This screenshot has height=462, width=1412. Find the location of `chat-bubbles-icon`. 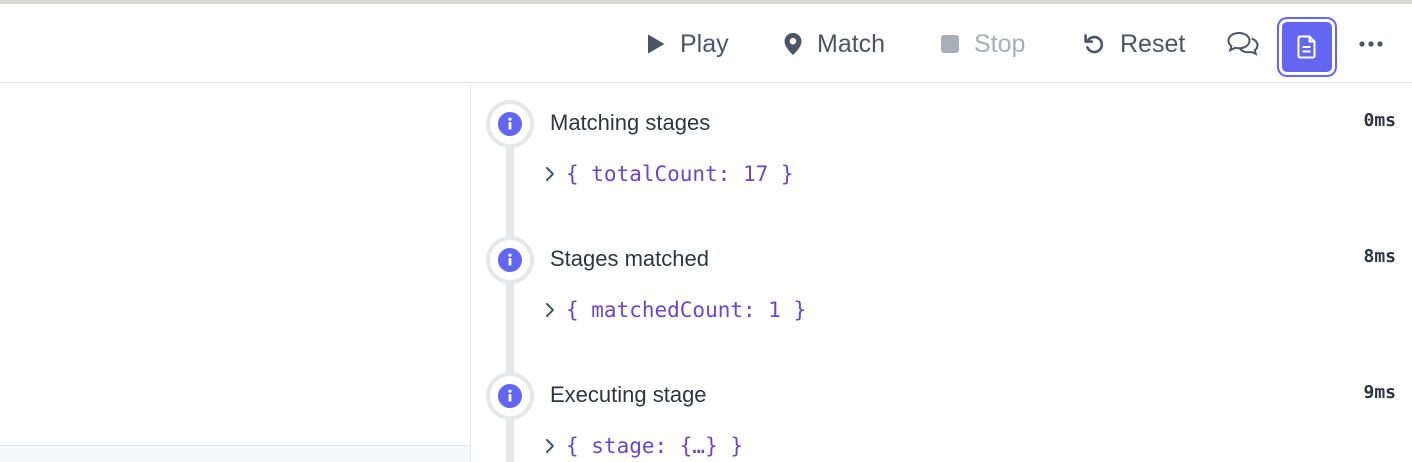

chat-bubbles-icon is located at coordinates (1243, 43).